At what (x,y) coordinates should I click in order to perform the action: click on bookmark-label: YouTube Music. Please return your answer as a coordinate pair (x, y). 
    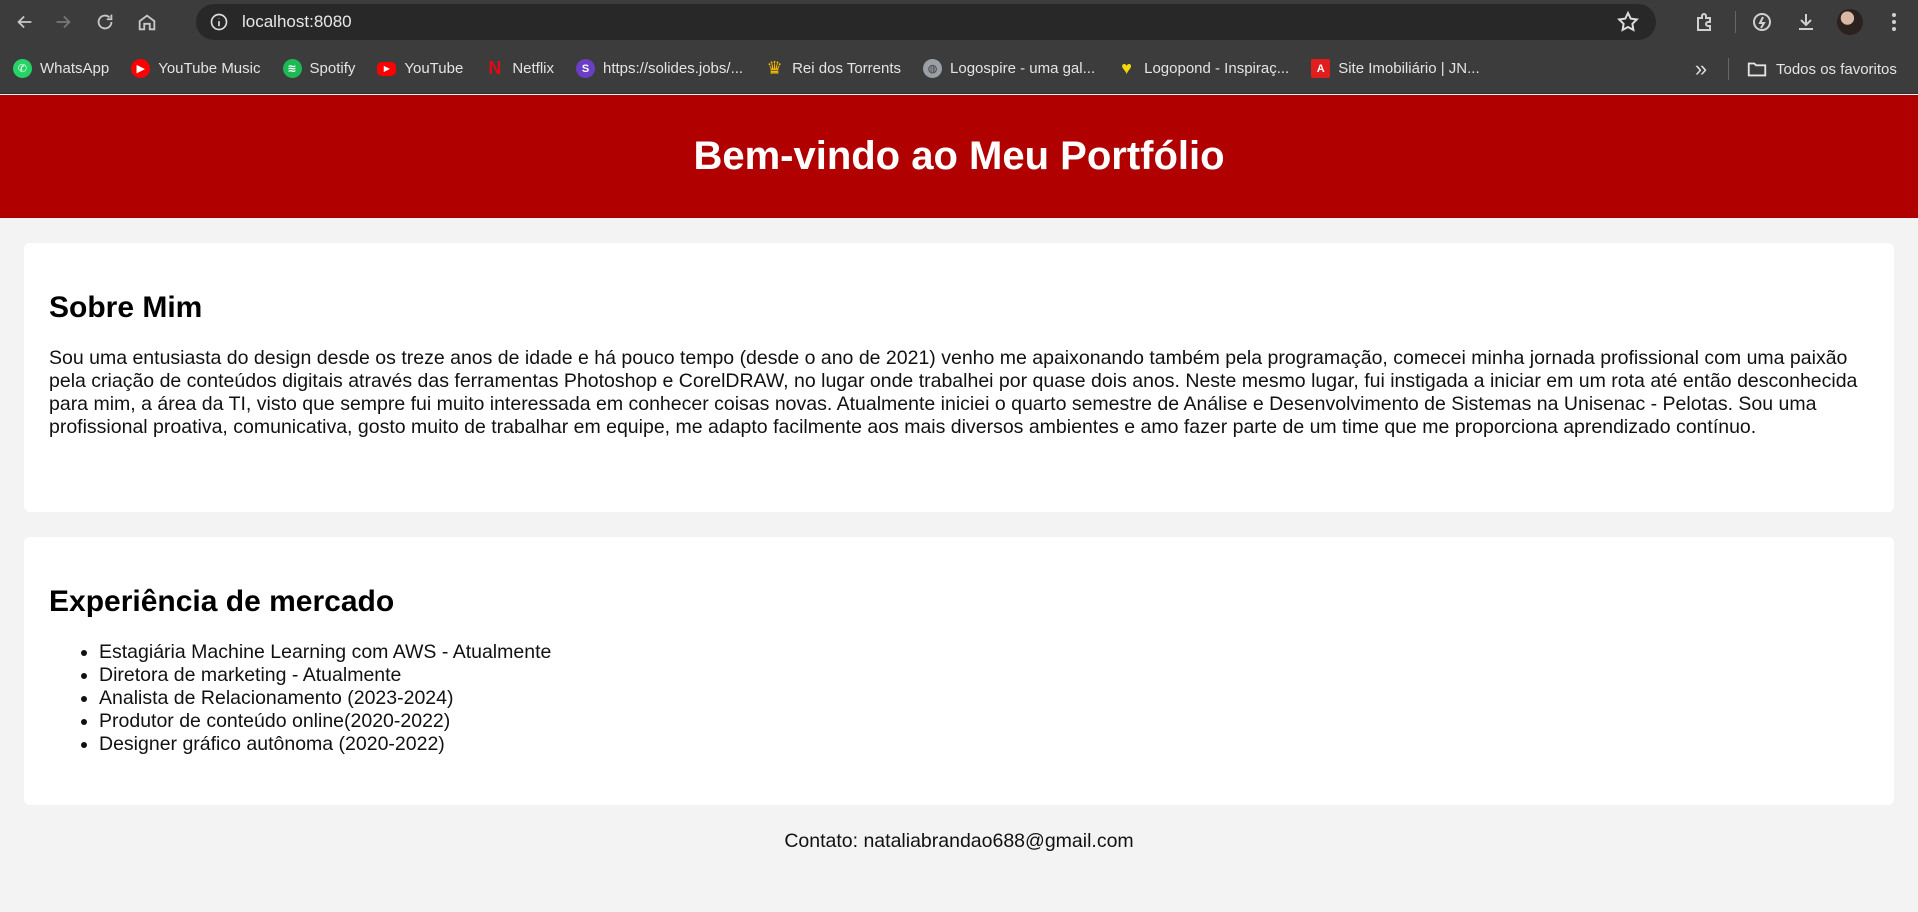
    Looking at the image, I should click on (209, 68).